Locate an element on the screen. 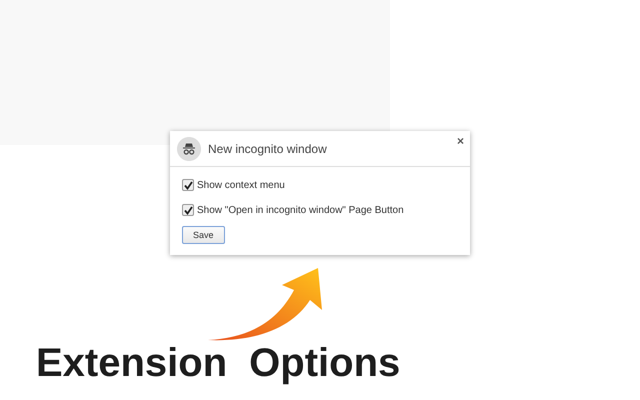 This screenshot has width=640, height=400. save-button: Save is located at coordinates (203, 235).